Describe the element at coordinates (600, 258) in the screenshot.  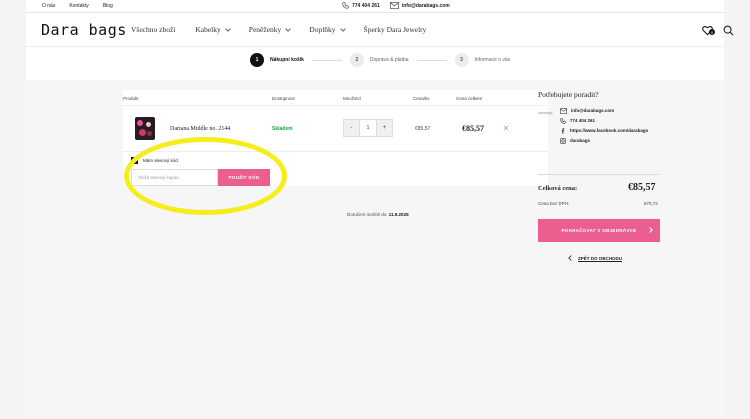
I see `back-to-shop-label: ZPĚT DO OBCHODU` at that location.